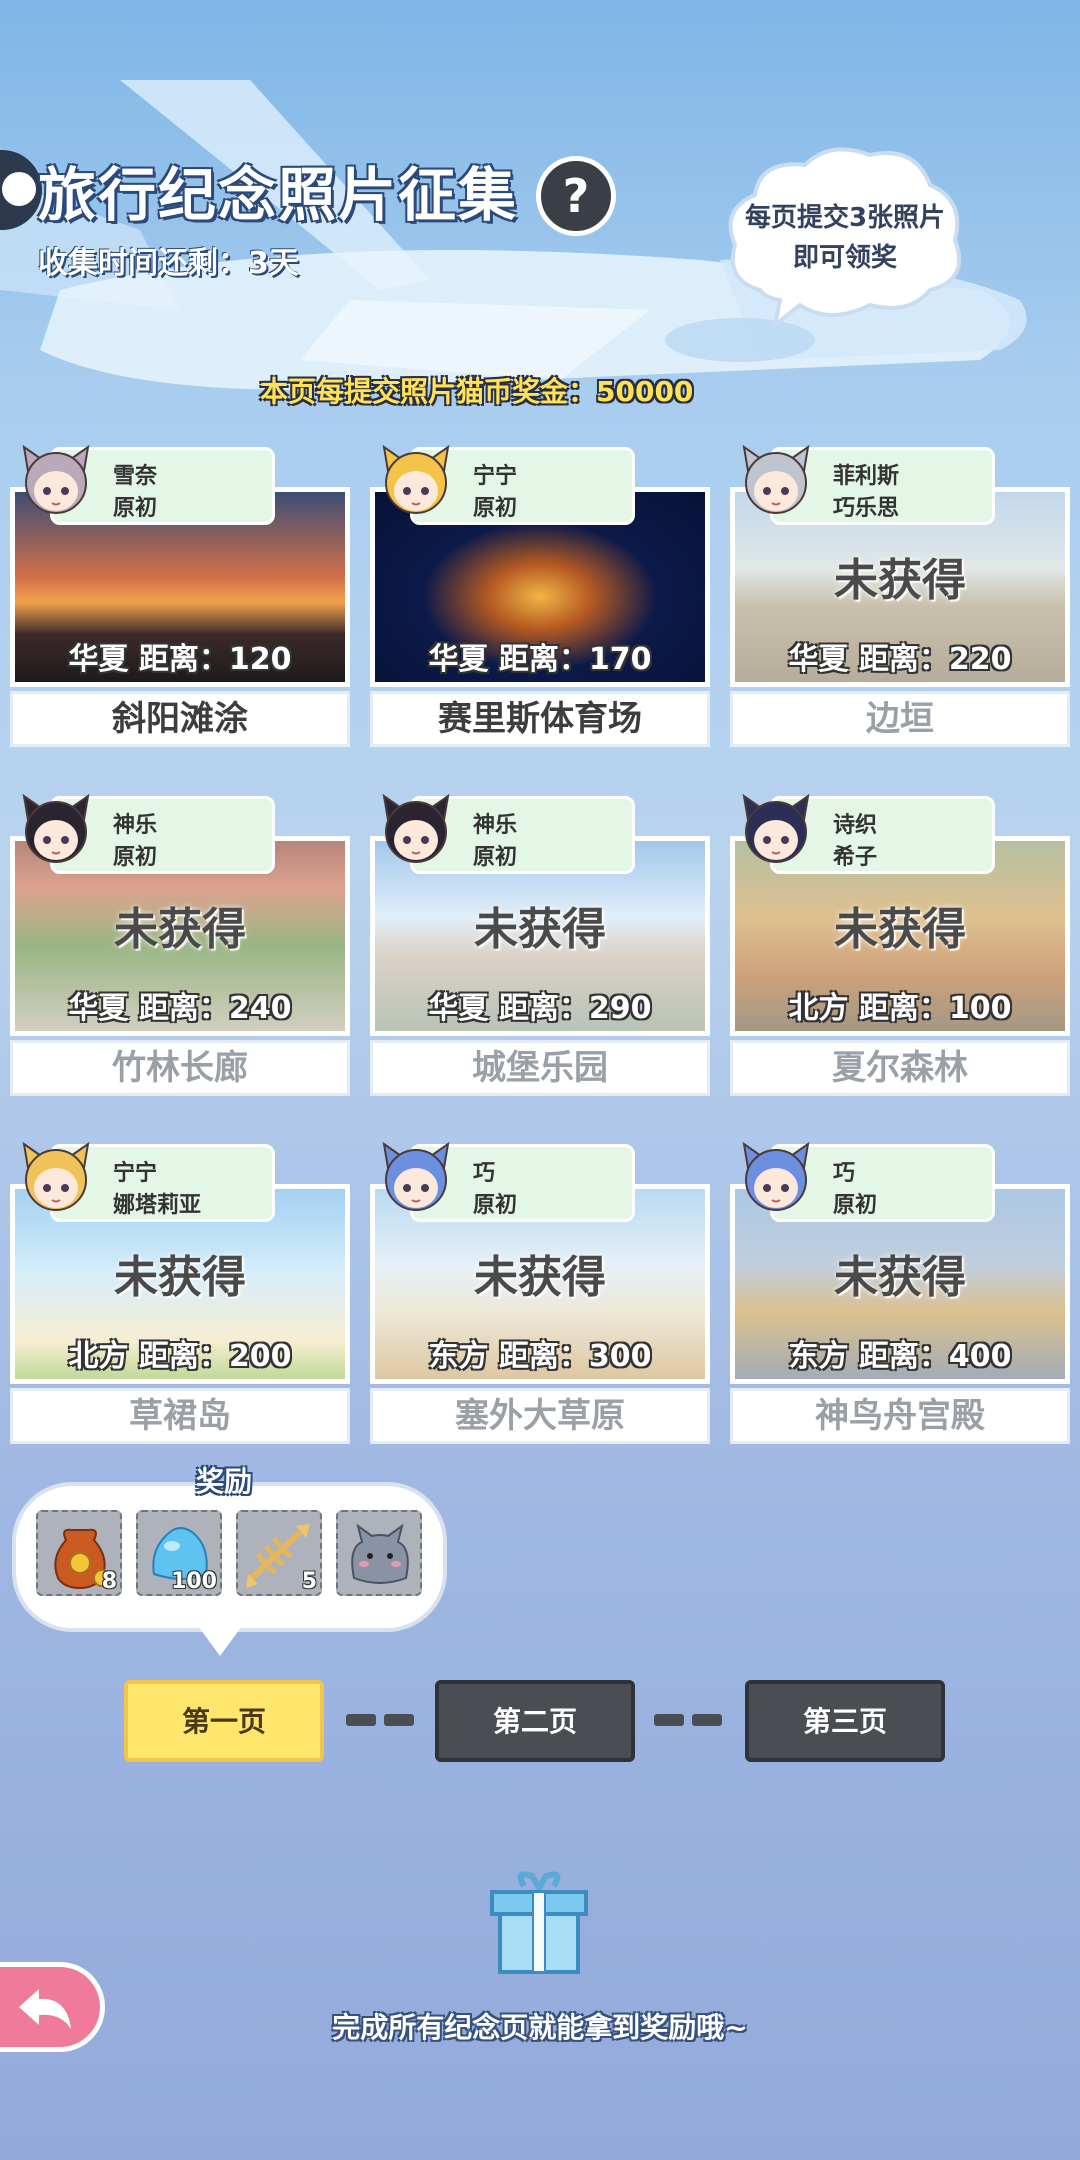 This screenshot has width=1080, height=2160. Describe the element at coordinates (900, 719) in the screenshot. I see `card-location-name: 边垣` at that location.